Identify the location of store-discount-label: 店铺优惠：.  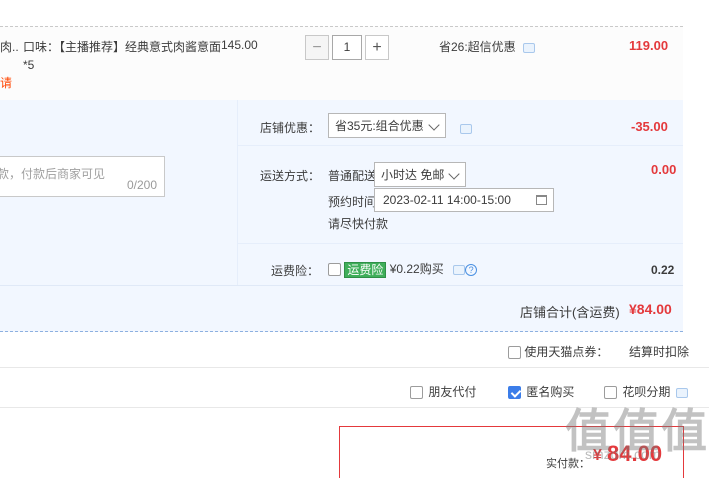
(290, 128).